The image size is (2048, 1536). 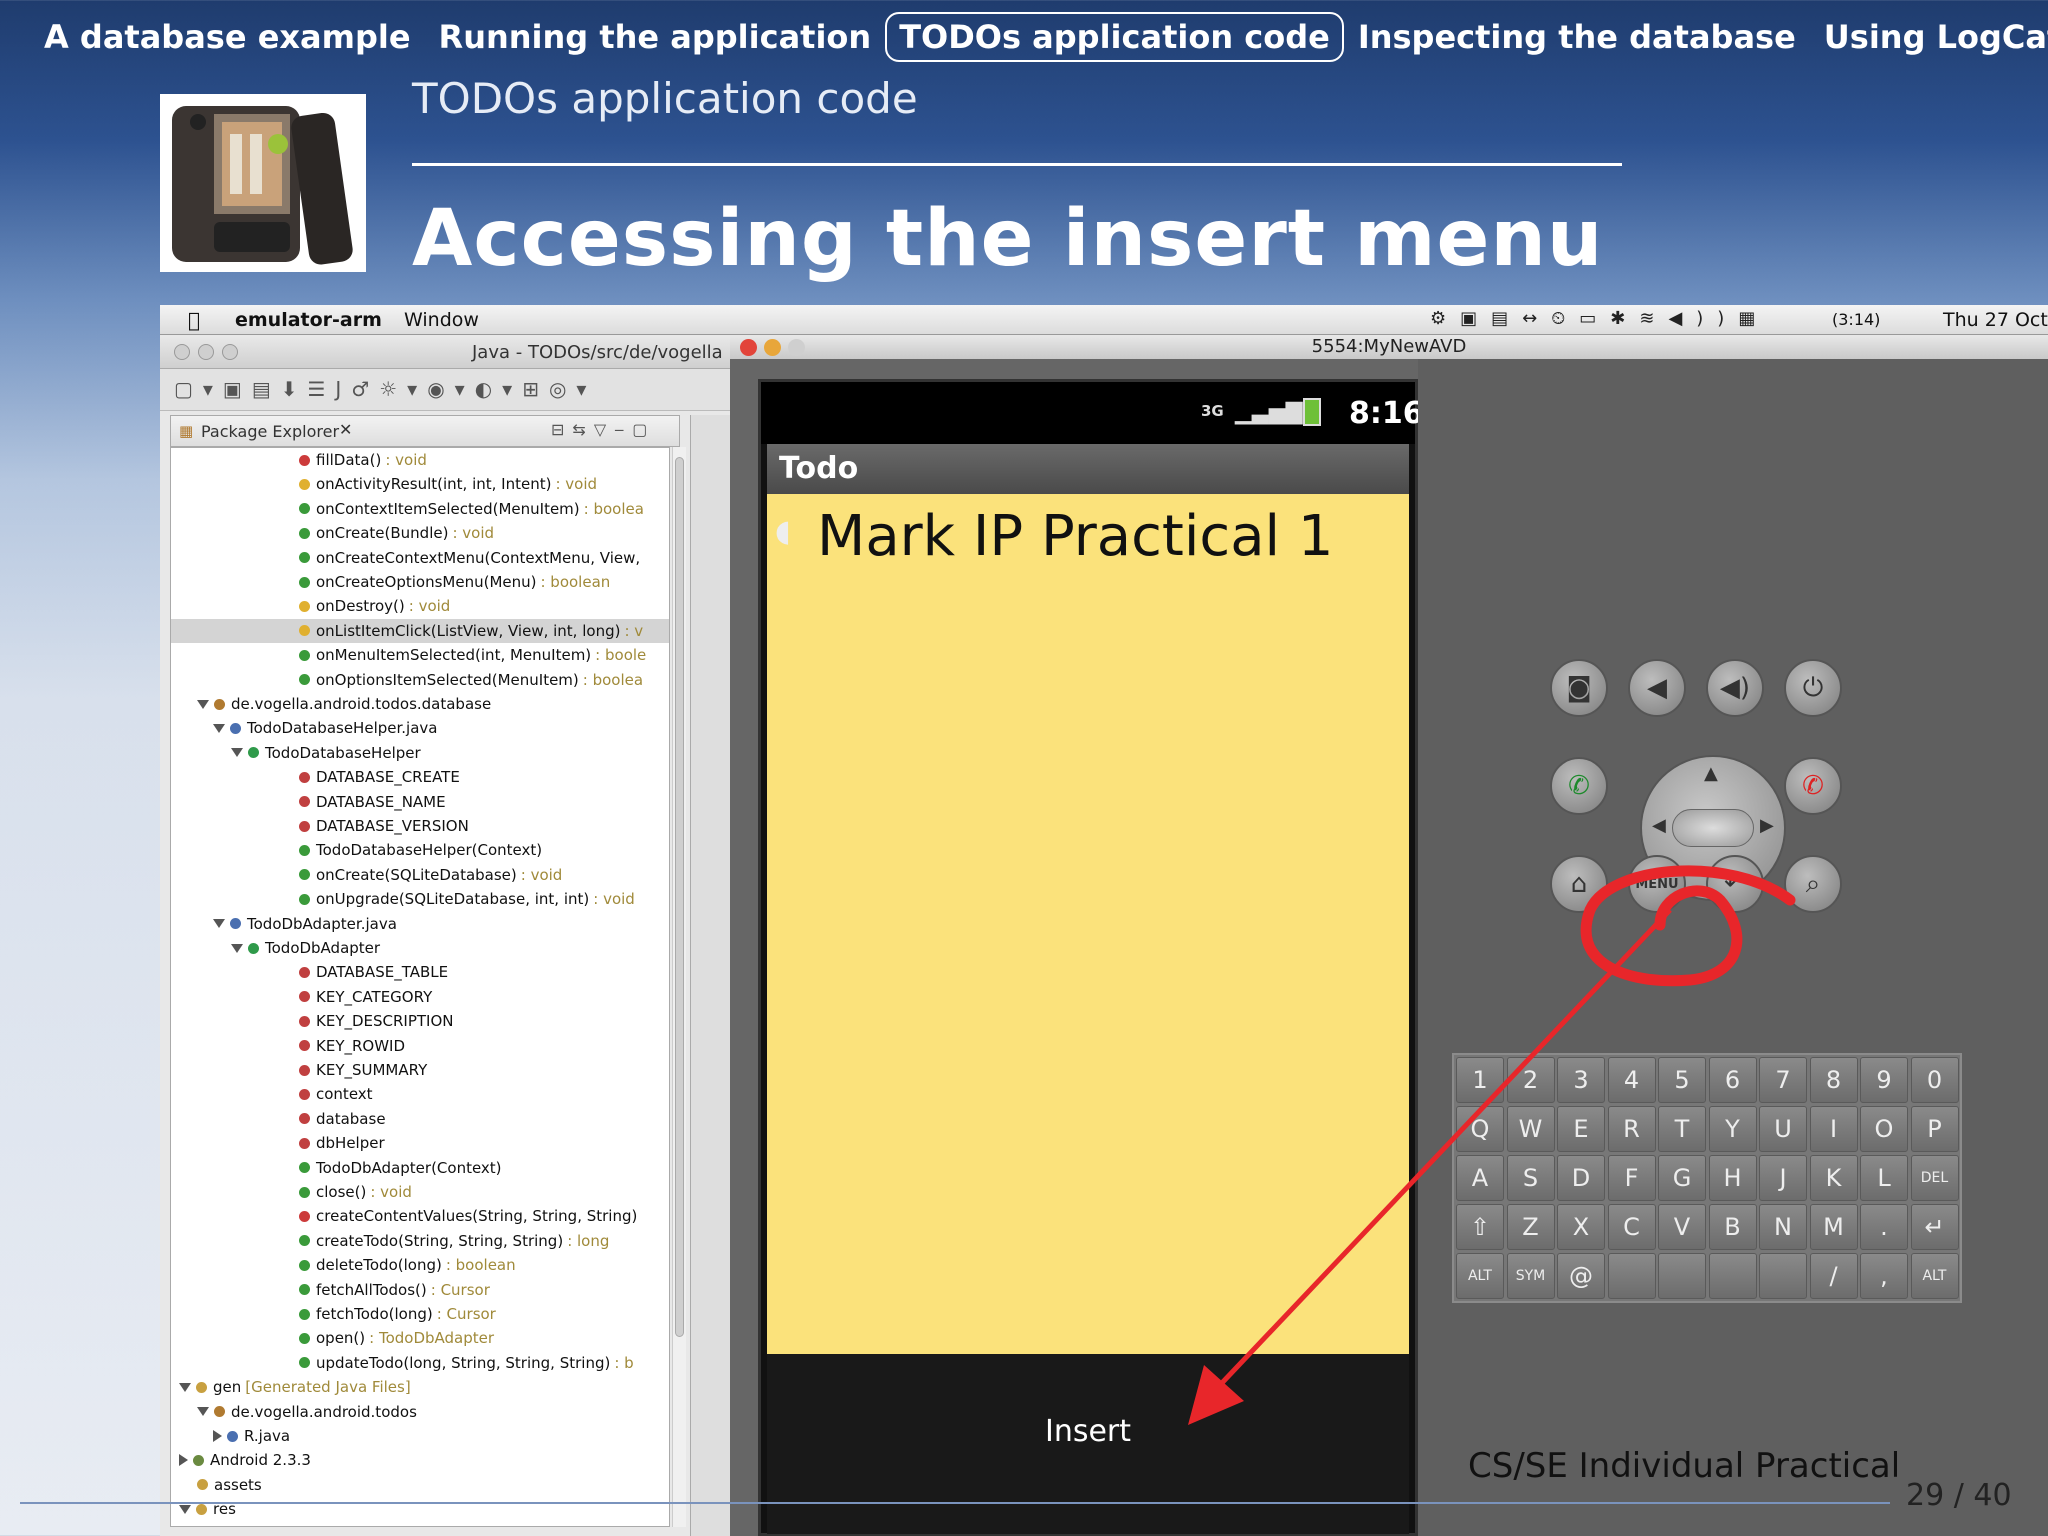 What do you see at coordinates (374, 1314) in the screenshot?
I see `tree-row-label: fetchTodo(long)` at bounding box center [374, 1314].